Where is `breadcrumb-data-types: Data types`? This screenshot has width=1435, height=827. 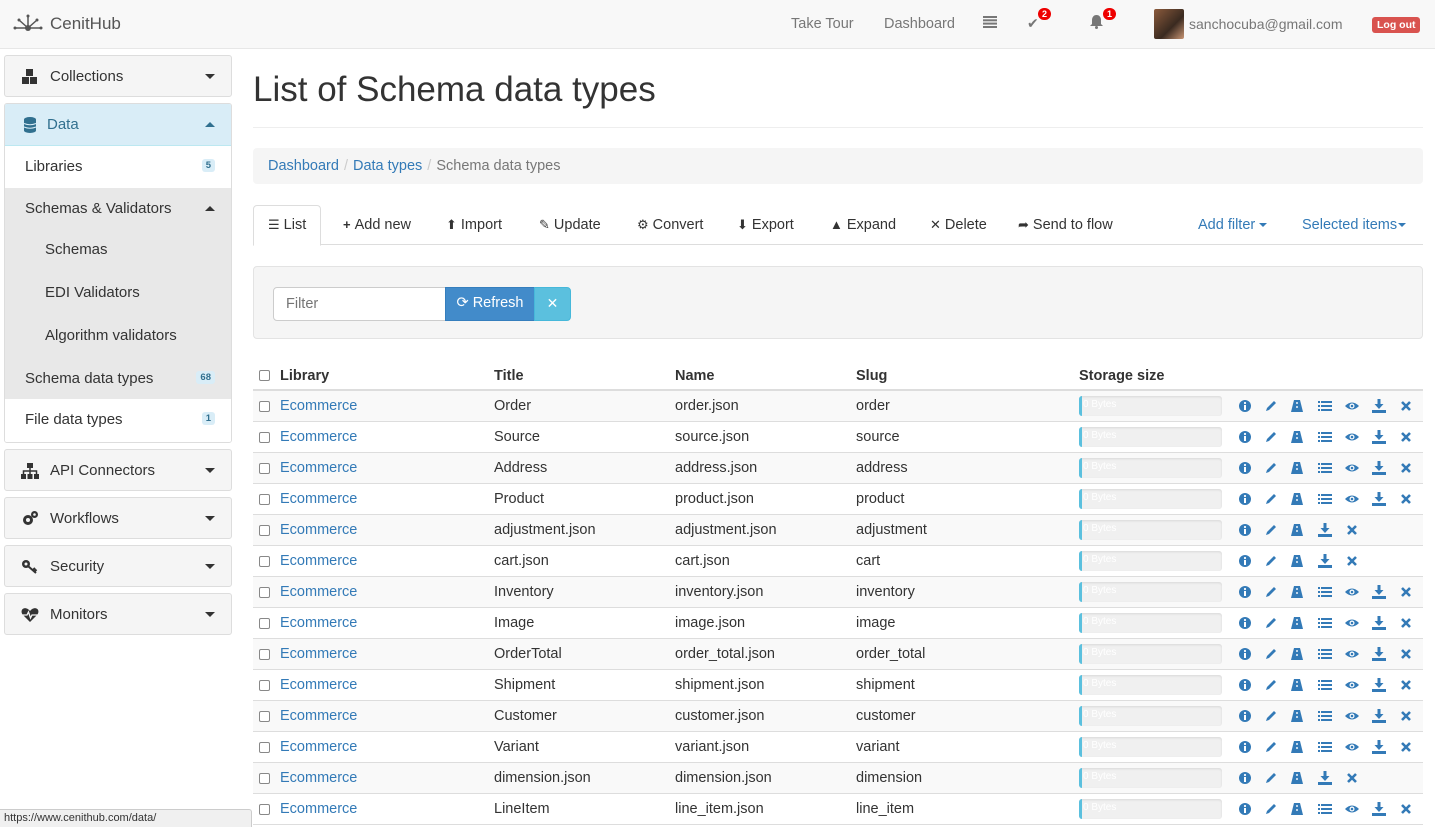 breadcrumb-data-types: Data types is located at coordinates (387, 166).